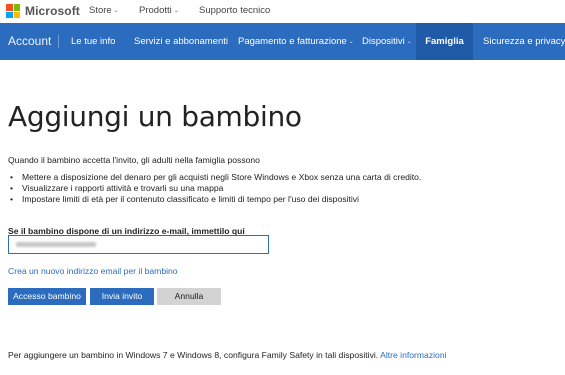 Image resolution: width=565 pixels, height=375 pixels. Describe the element at coordinates (181, 41) in the screenshot. I see `nav-item-services: Servizi e abbonamenti` at that location.